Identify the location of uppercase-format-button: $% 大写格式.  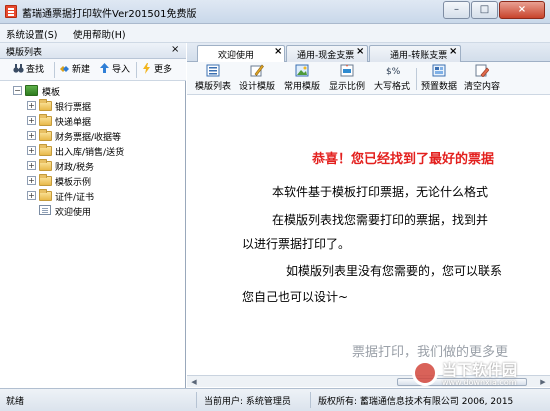
(392, 78).